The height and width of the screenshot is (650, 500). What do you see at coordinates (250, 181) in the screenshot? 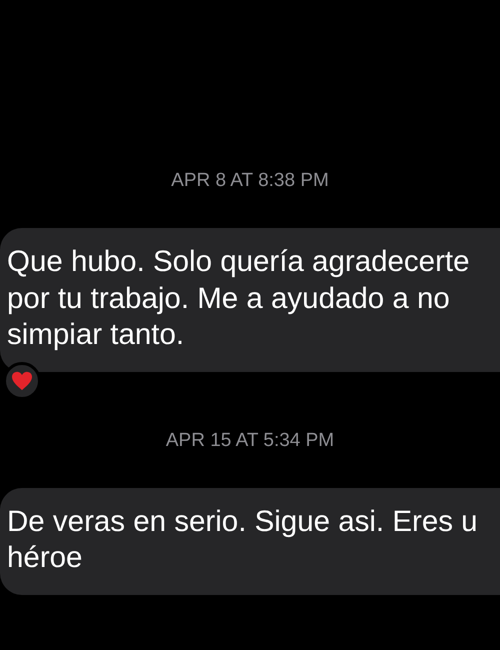
I see `timestamp: APR 8 AT 8:38 PM` at bounding box center [250, 181].